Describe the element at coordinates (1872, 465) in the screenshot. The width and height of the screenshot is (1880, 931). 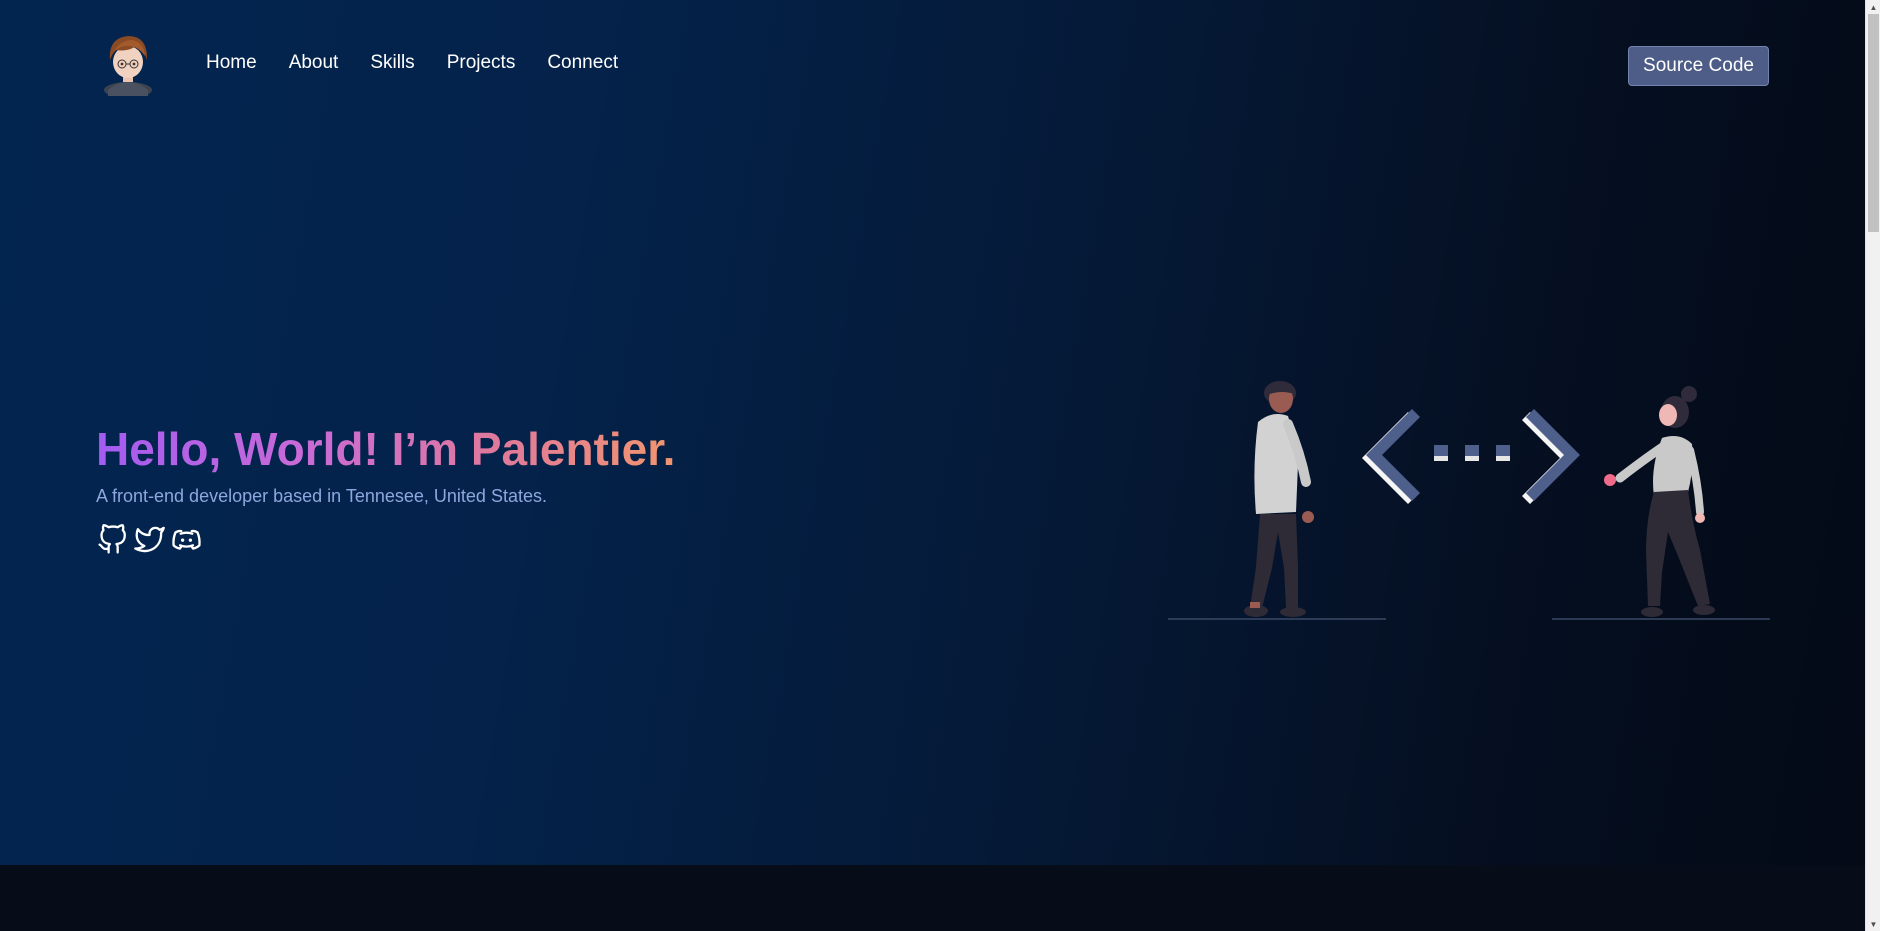
I see `page-scrollbar: ▲ ▼` at that location.